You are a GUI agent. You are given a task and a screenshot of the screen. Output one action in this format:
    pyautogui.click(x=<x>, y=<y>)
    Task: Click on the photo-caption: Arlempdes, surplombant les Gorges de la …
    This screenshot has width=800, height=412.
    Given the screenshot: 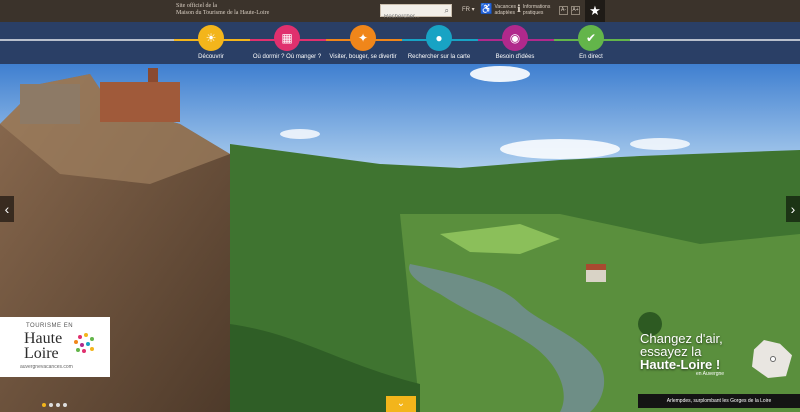 What is the action you would take?
    pyautogui.click(x=719, y=401)
    